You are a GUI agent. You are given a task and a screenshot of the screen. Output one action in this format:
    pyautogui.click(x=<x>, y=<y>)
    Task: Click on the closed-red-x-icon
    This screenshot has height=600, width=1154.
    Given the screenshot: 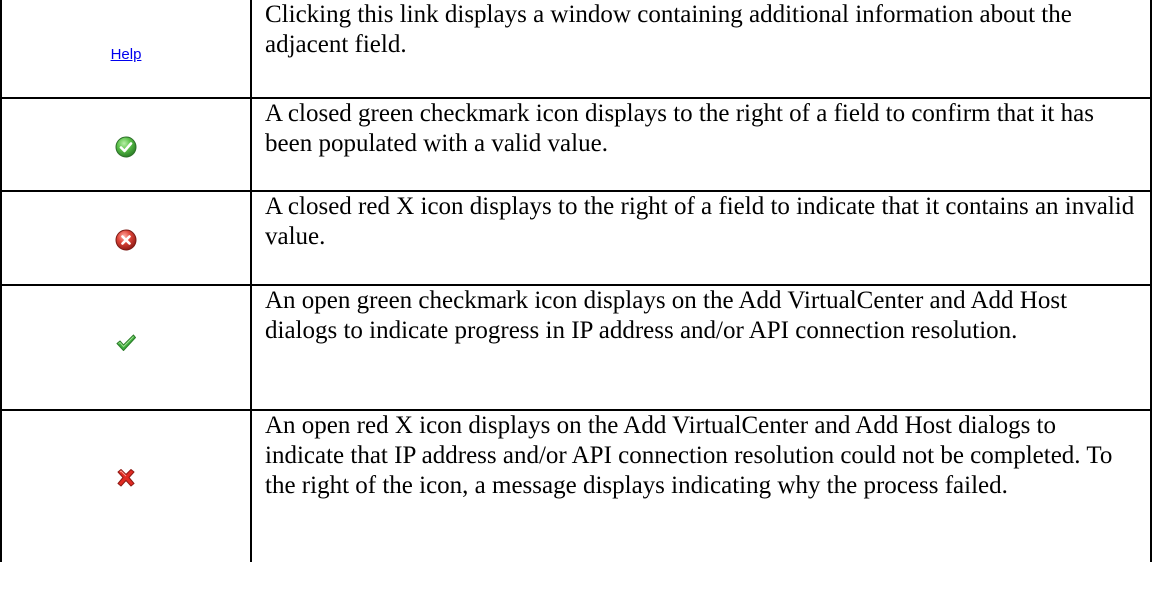 What is the action you would take?
    pyautogui.click(x=126, y=240)
    